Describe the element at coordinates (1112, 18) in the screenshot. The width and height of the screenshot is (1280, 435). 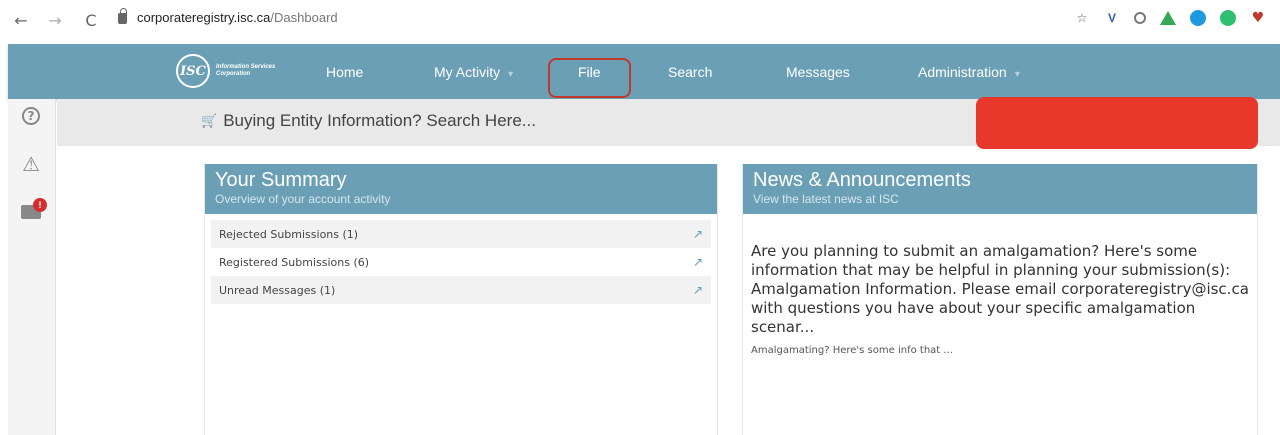
I see `extension-v-icon: V` at that location.